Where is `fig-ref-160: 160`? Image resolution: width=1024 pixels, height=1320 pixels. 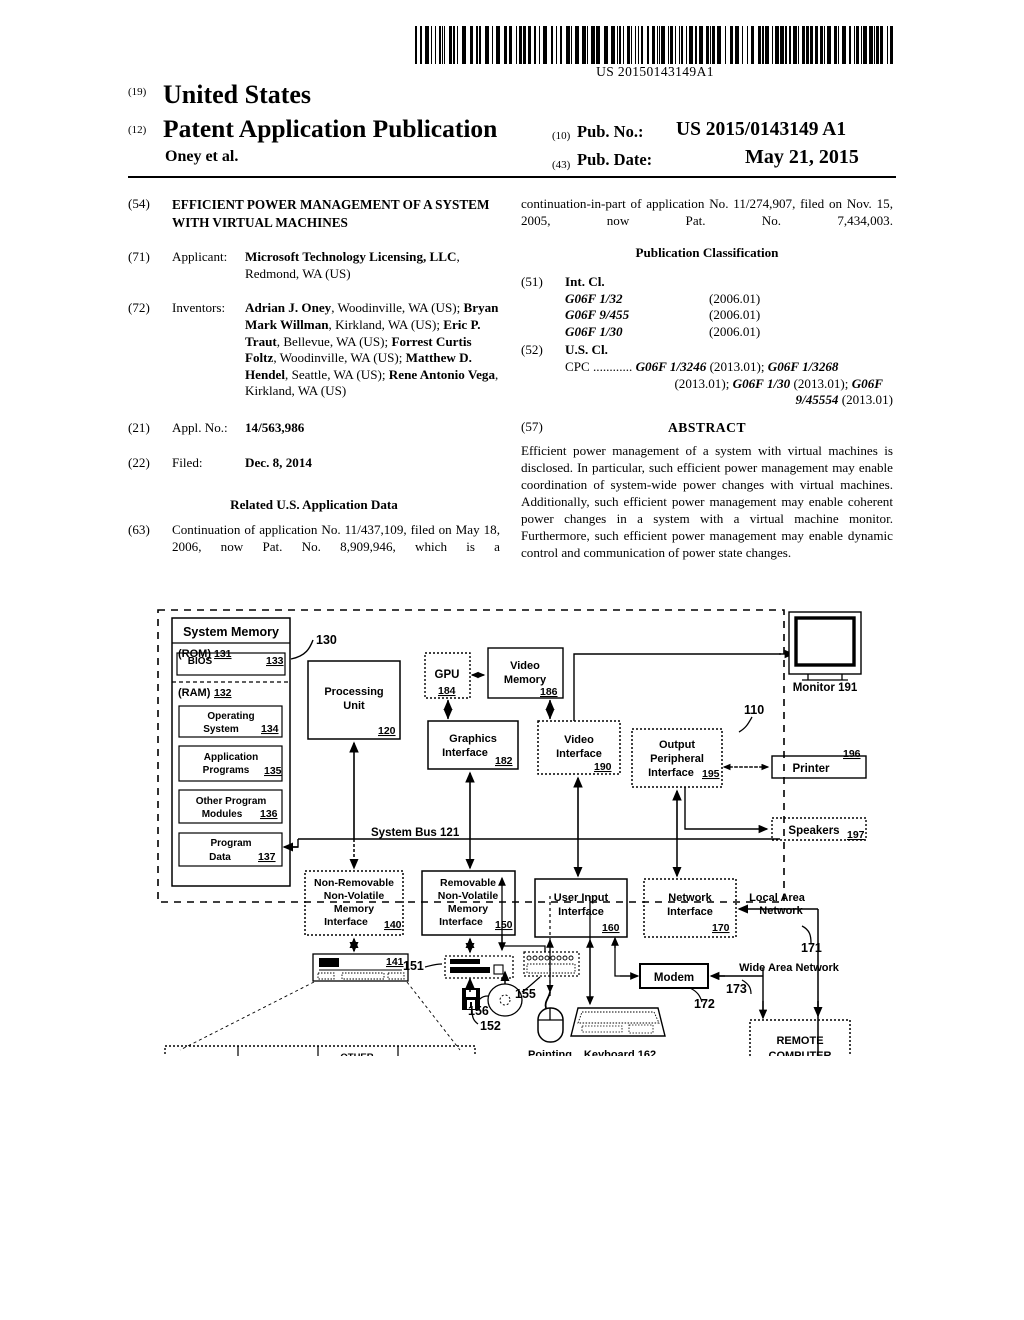 fig-ref-160: 160 is located at coordinates (611, 928).